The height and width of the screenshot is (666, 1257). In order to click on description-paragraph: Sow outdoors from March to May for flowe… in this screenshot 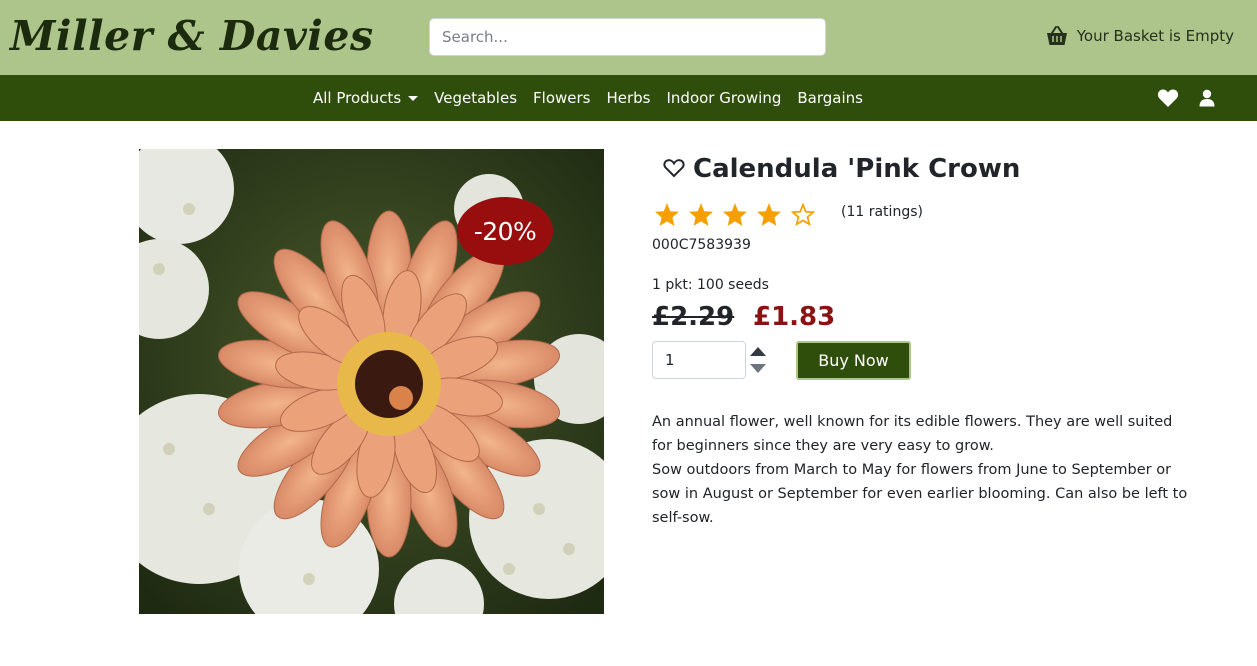, I will do `click(920, 494)`.